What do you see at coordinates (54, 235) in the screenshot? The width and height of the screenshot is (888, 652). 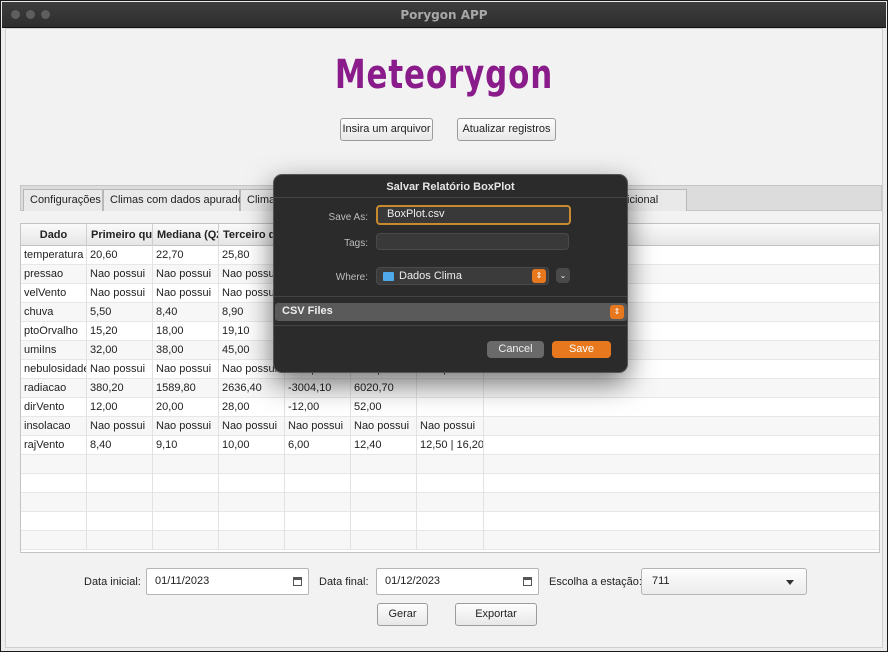 I see `column-header-dado: Dado` at bounding box center [54, 235].